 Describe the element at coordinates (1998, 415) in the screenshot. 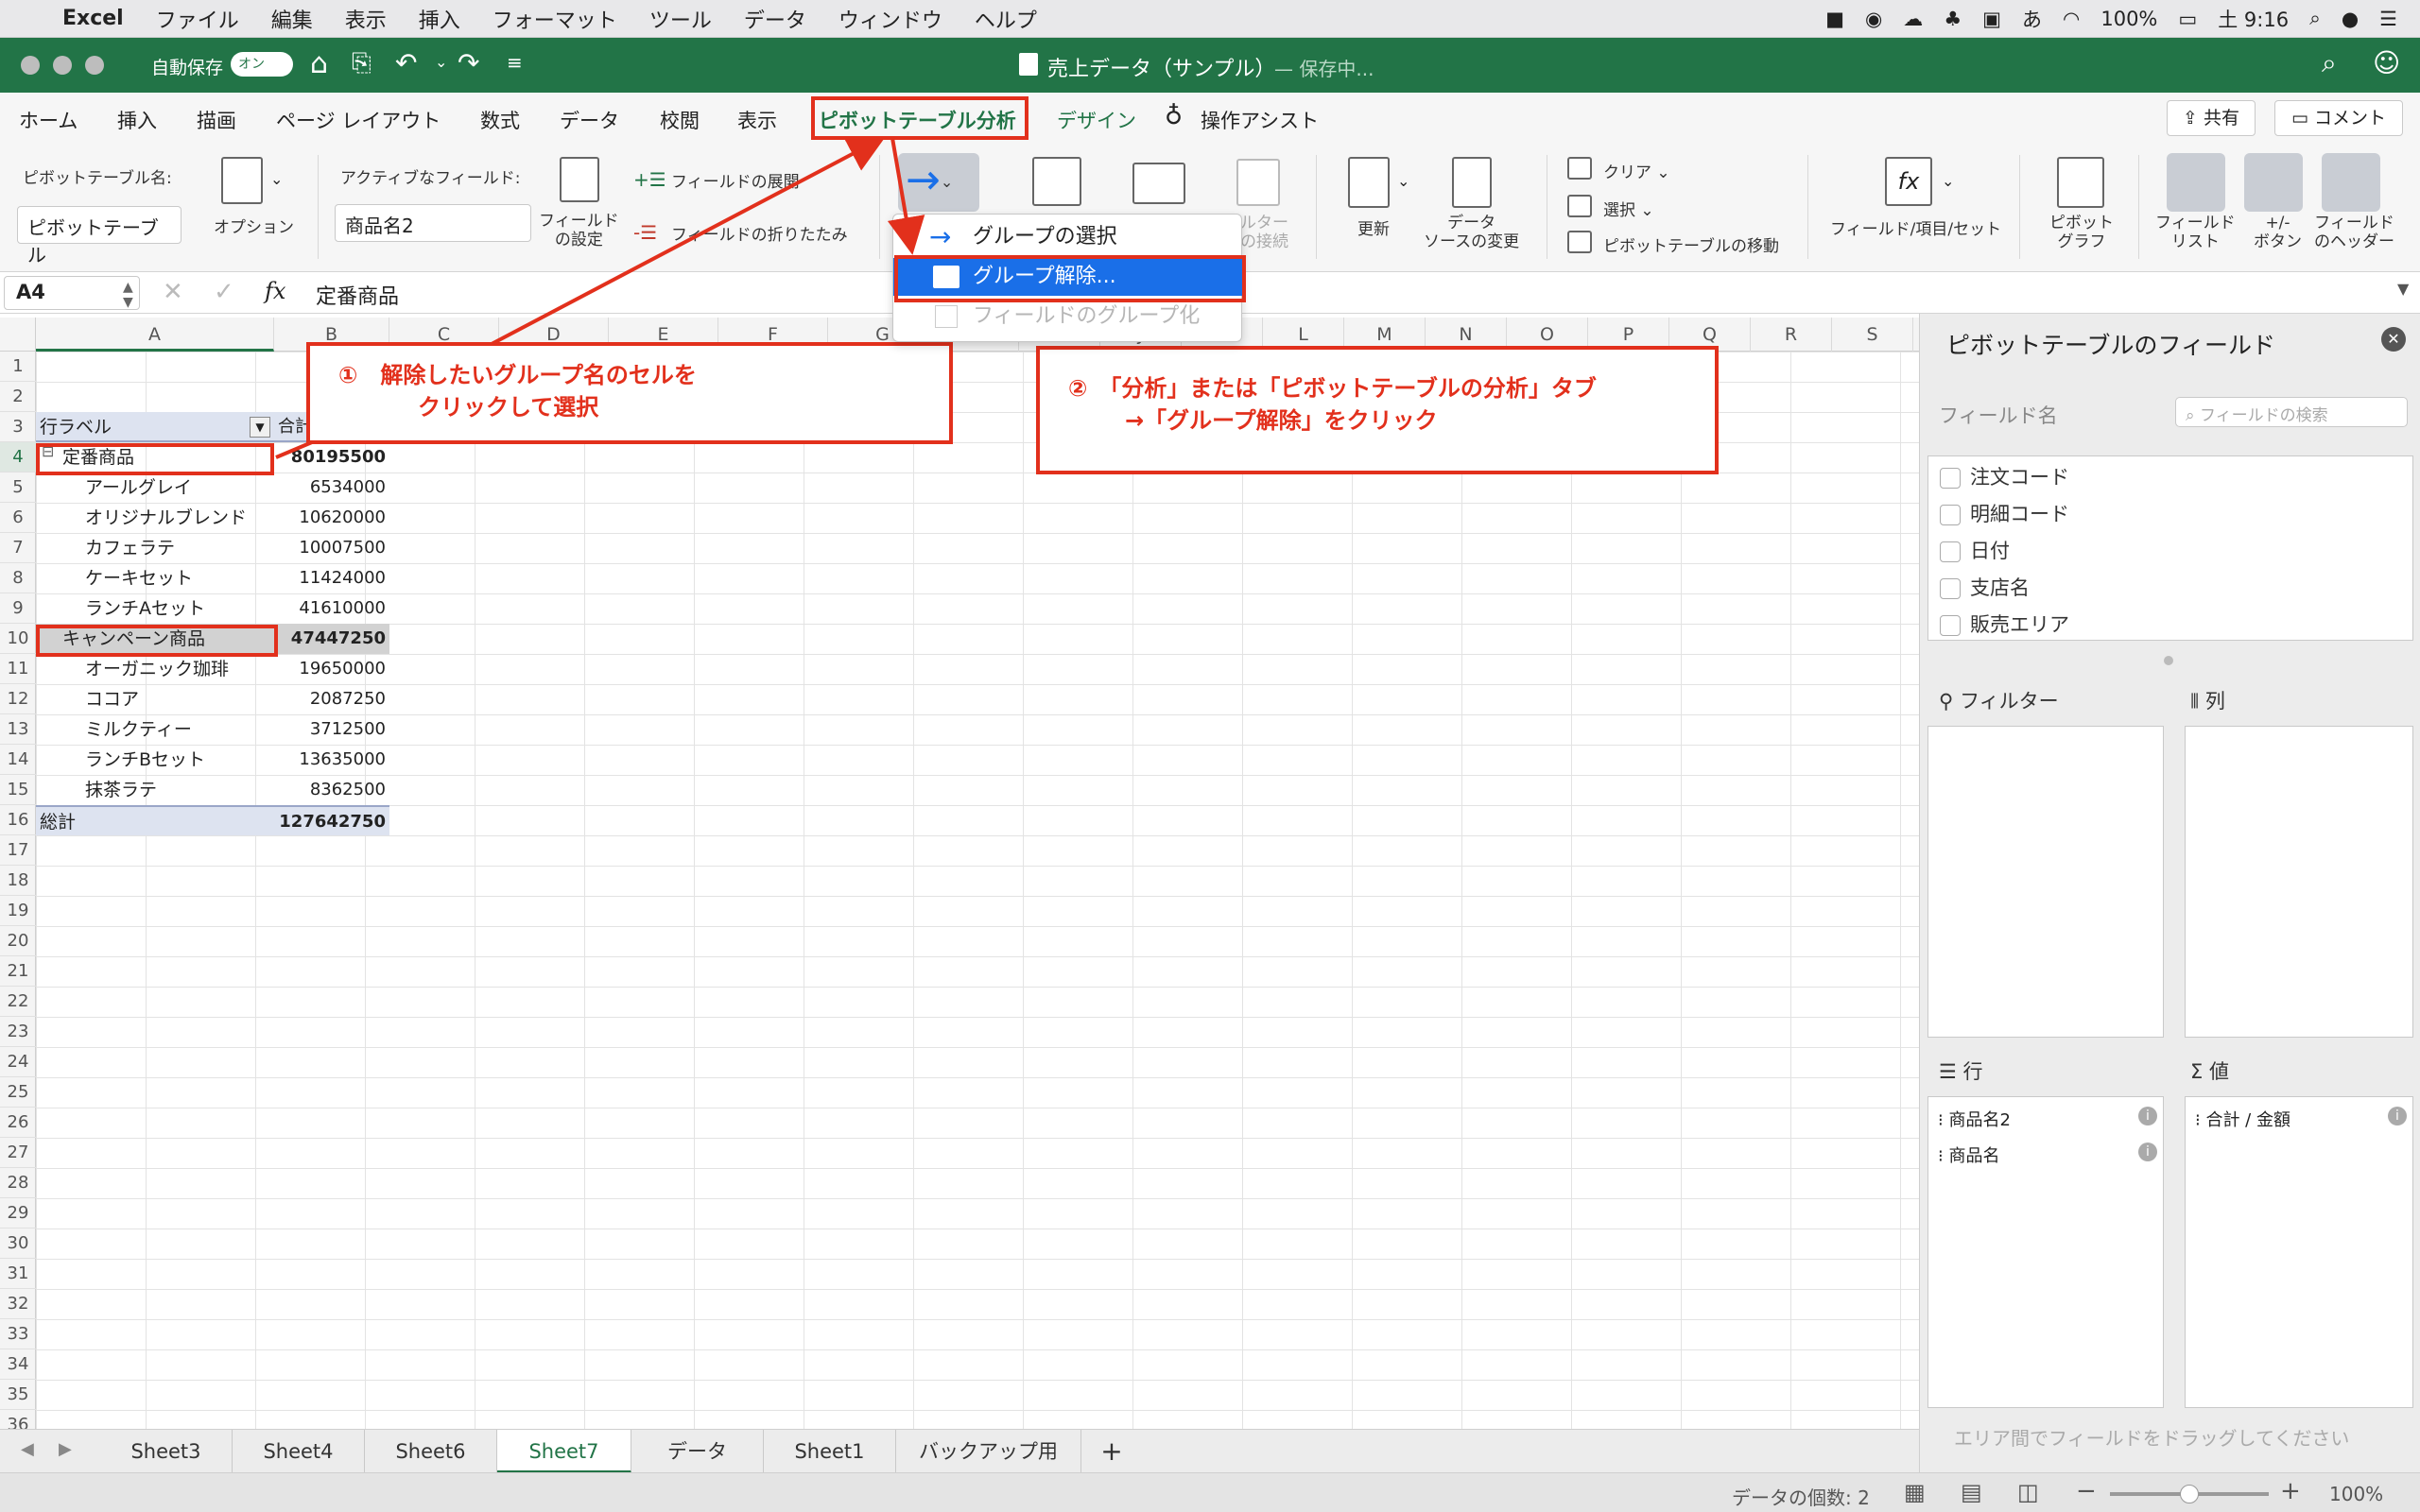

I see `field-name-label: フィールド名` at that location.